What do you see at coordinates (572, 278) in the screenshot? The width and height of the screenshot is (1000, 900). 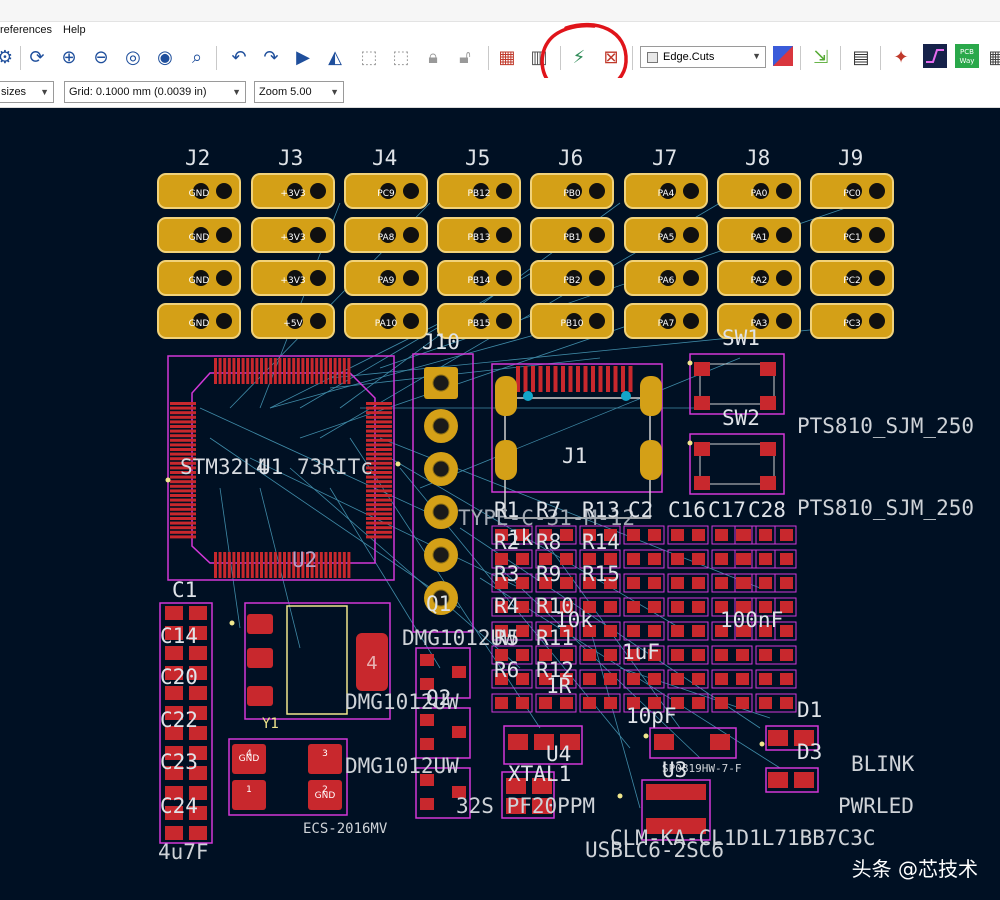 I see `header-pad-j6: PB2` at bounding box center [572, 278].